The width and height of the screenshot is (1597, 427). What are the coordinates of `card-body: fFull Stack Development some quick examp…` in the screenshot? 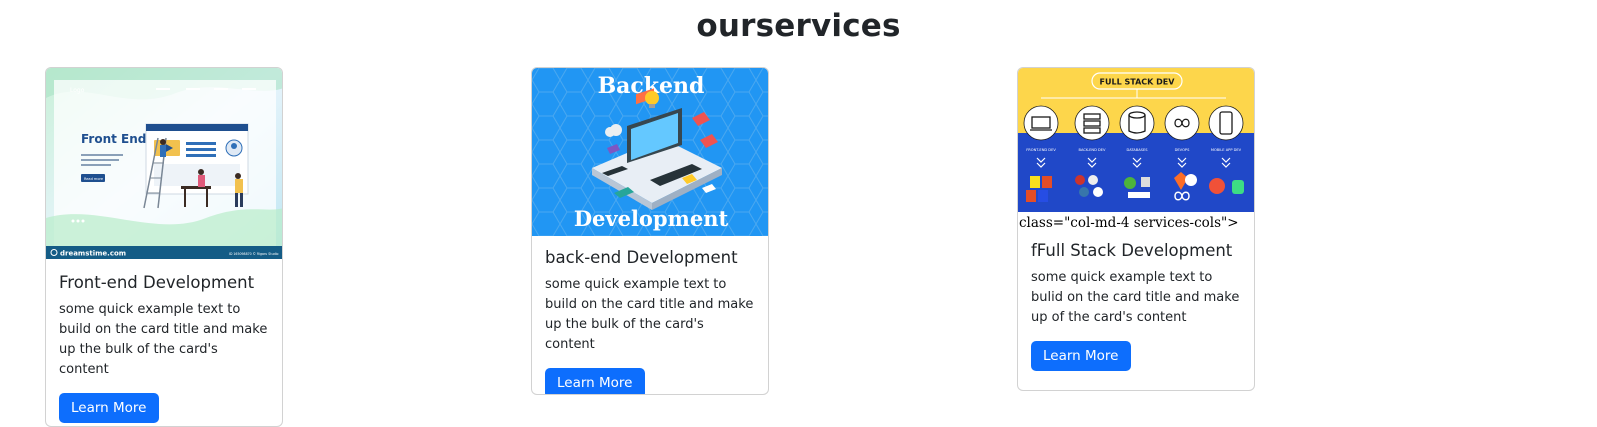 It's located at (1136, 307).